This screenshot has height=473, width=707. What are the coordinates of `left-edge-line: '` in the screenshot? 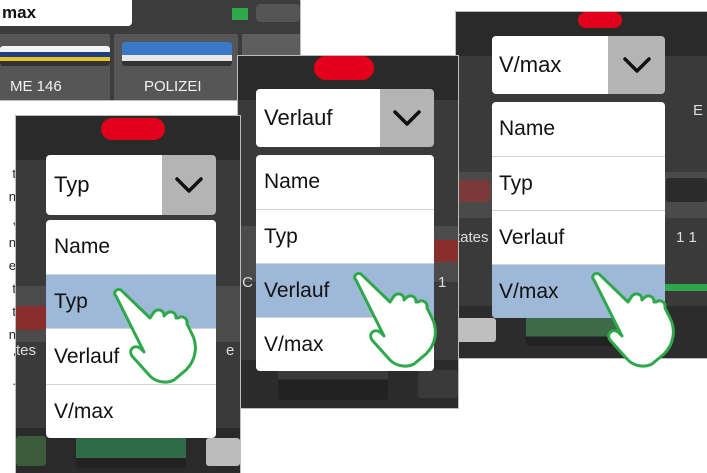 It's located at (14, 357).